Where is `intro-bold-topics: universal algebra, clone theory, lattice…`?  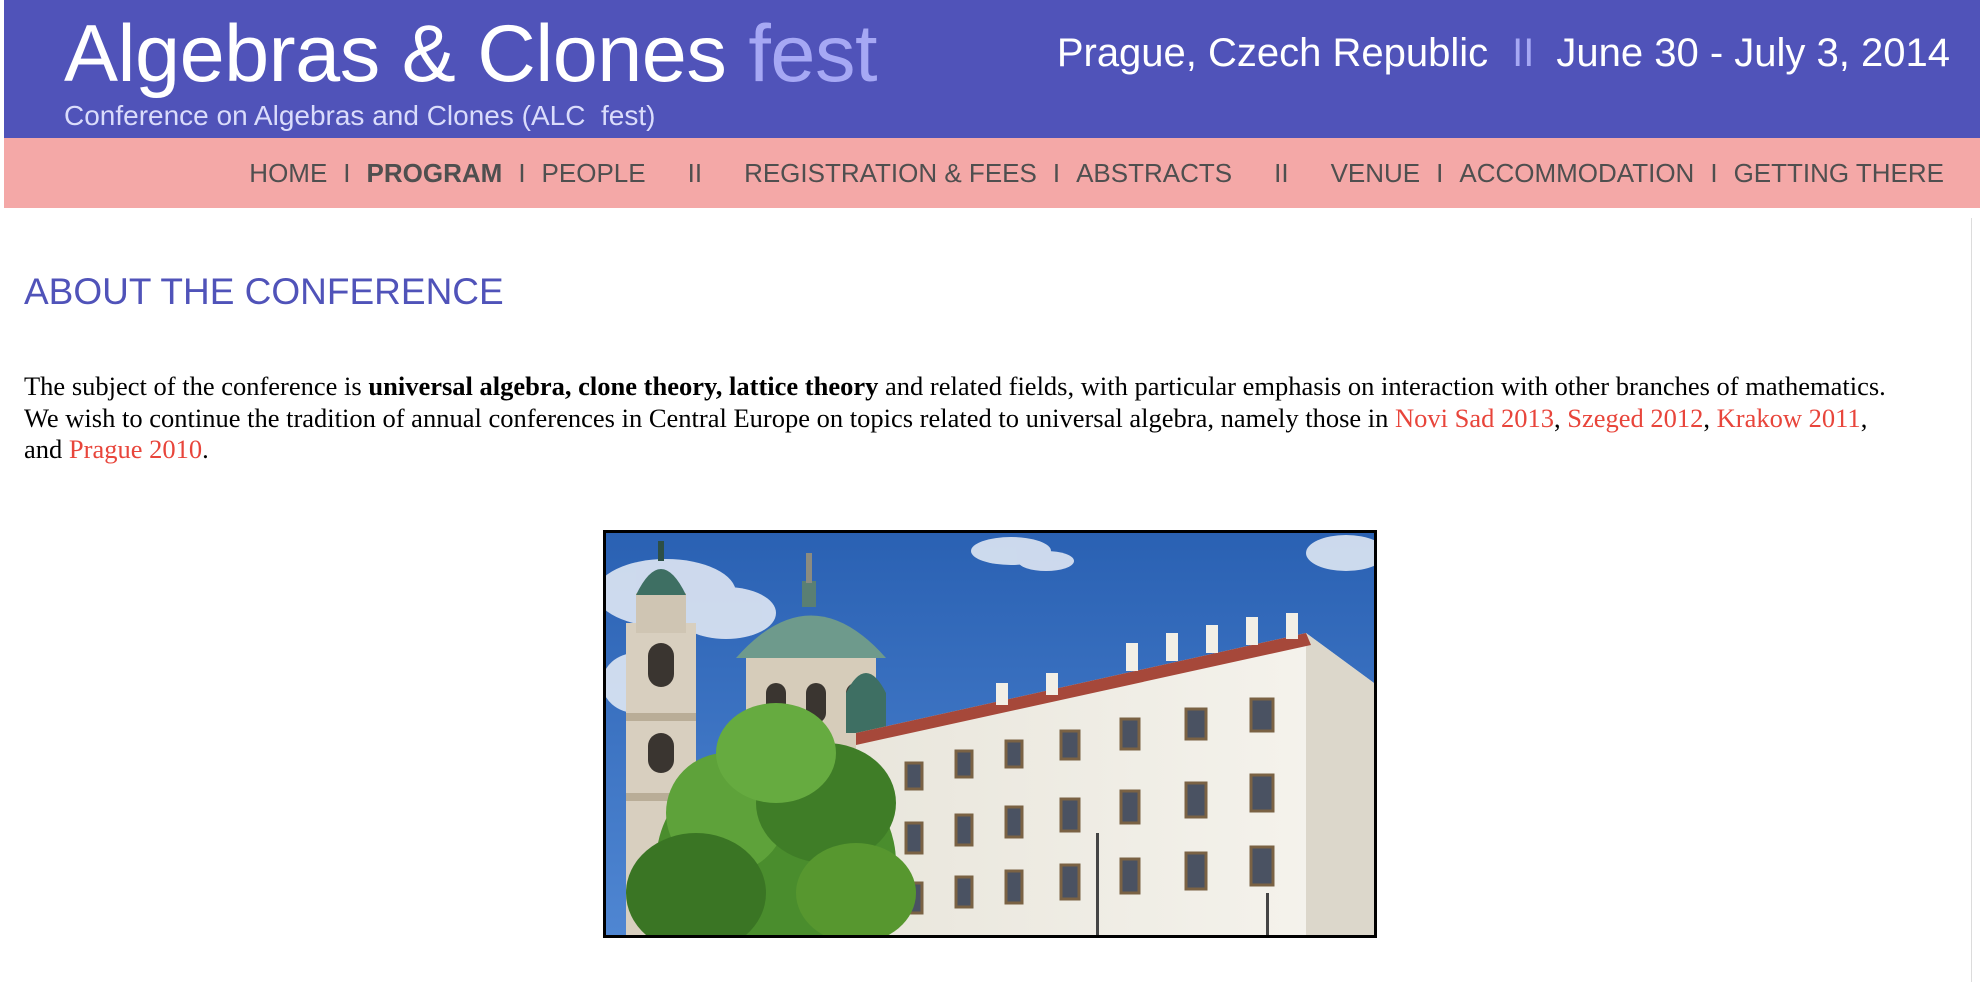 intro-bold-topics: universal algebra, clone theory, lattice… is located at coordinates (623, 386).